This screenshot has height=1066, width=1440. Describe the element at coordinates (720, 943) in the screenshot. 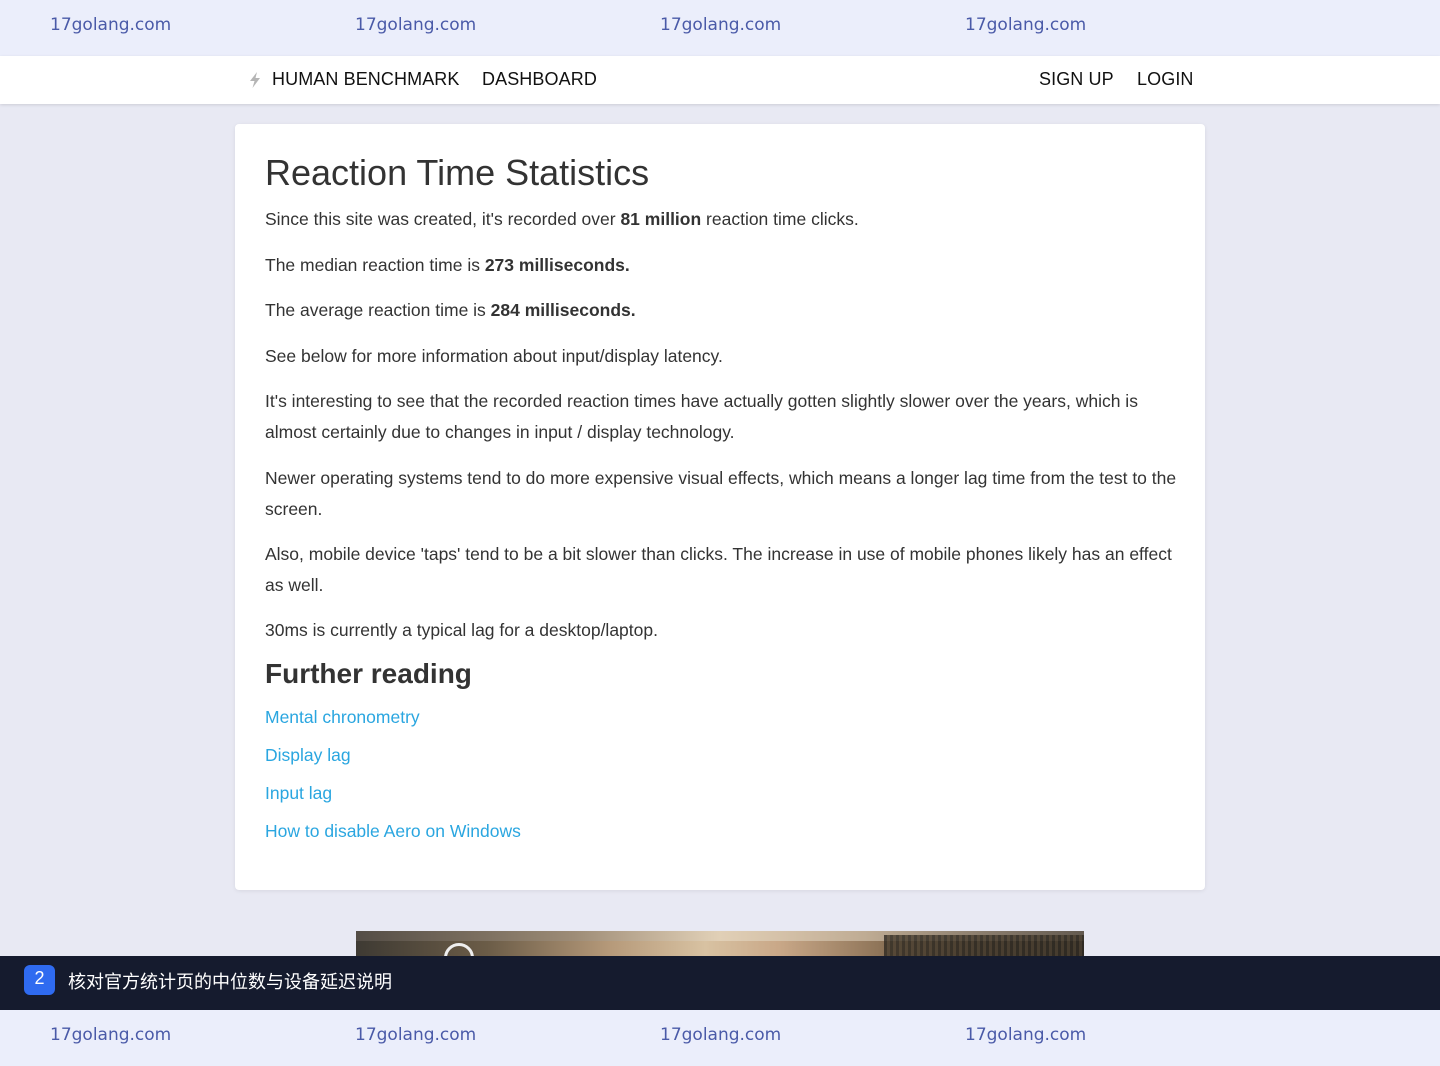

I see `advertisement-image` at that location.